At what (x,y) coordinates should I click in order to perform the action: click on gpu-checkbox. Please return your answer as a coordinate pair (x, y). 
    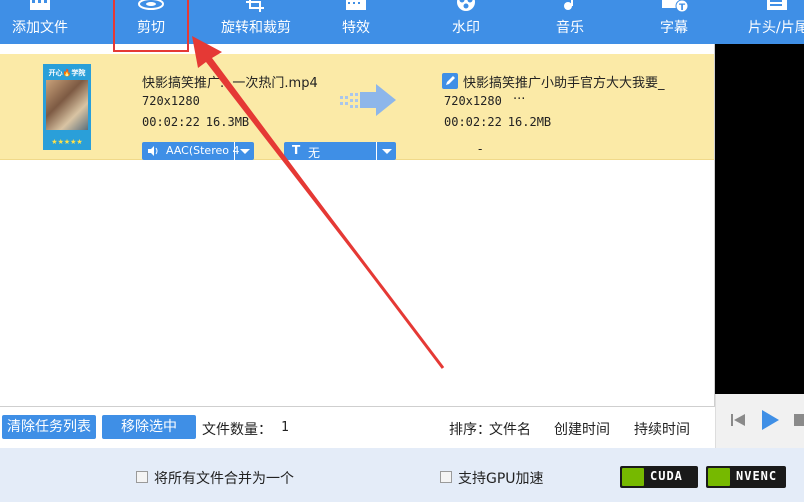
    Looking at the image, I should click on (446, 477).